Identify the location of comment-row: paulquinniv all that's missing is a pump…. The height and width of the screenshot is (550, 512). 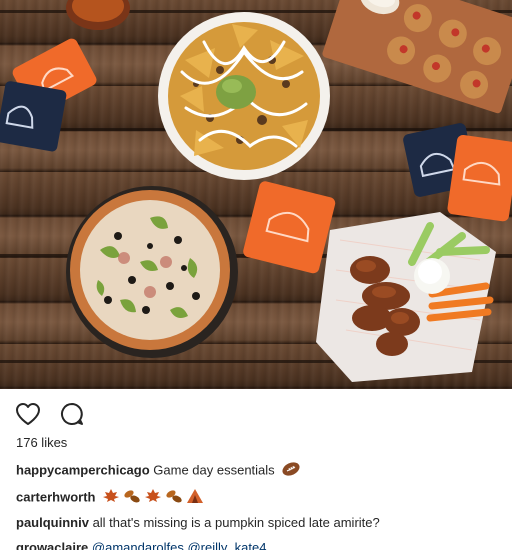
(198, 523).